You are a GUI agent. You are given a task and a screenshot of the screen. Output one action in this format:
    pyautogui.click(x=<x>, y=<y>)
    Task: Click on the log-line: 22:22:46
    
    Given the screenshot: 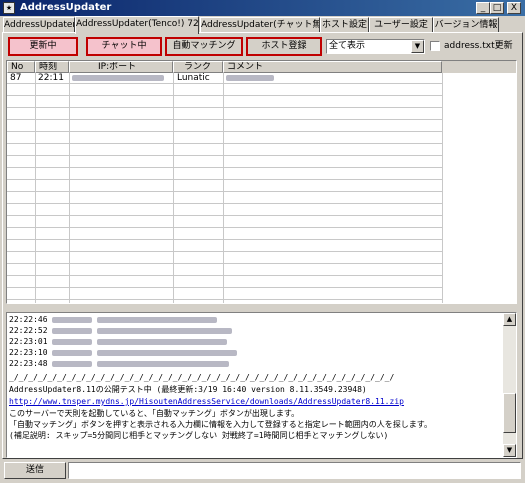 What is the action you would take?
    pyautogui.click(x=113, y=320)
    